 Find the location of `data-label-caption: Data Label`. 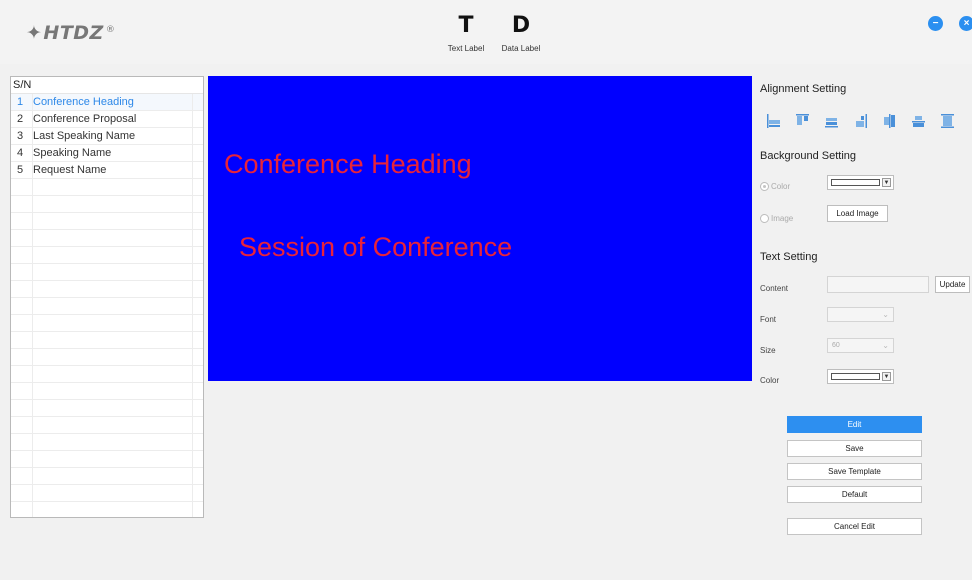

data-label-caption: Data Label is located at coordinates (521, 48).